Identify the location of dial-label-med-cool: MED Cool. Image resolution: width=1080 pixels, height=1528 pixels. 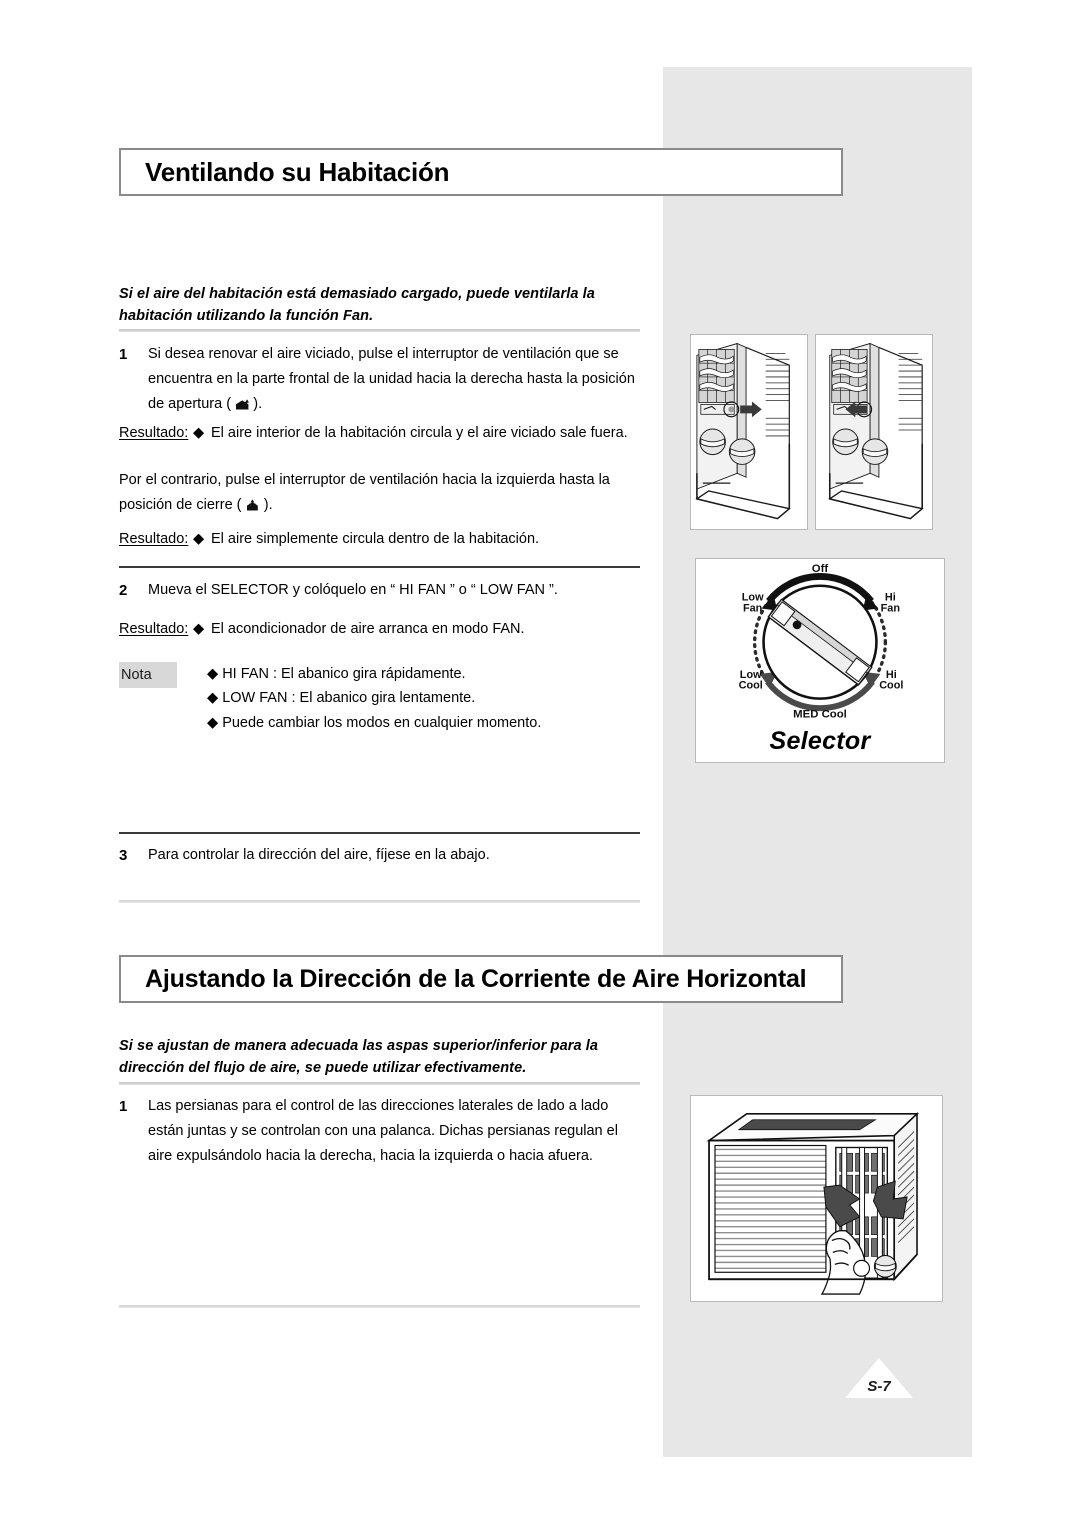
(820, 714).